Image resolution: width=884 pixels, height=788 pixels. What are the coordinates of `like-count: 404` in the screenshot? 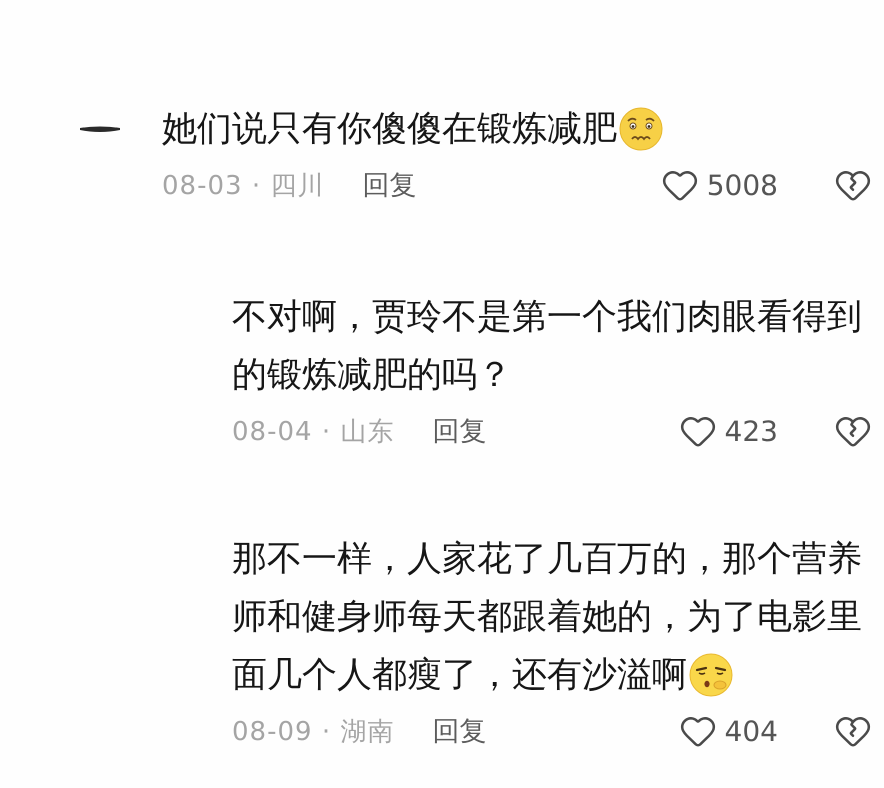 It's located at (751, 731).